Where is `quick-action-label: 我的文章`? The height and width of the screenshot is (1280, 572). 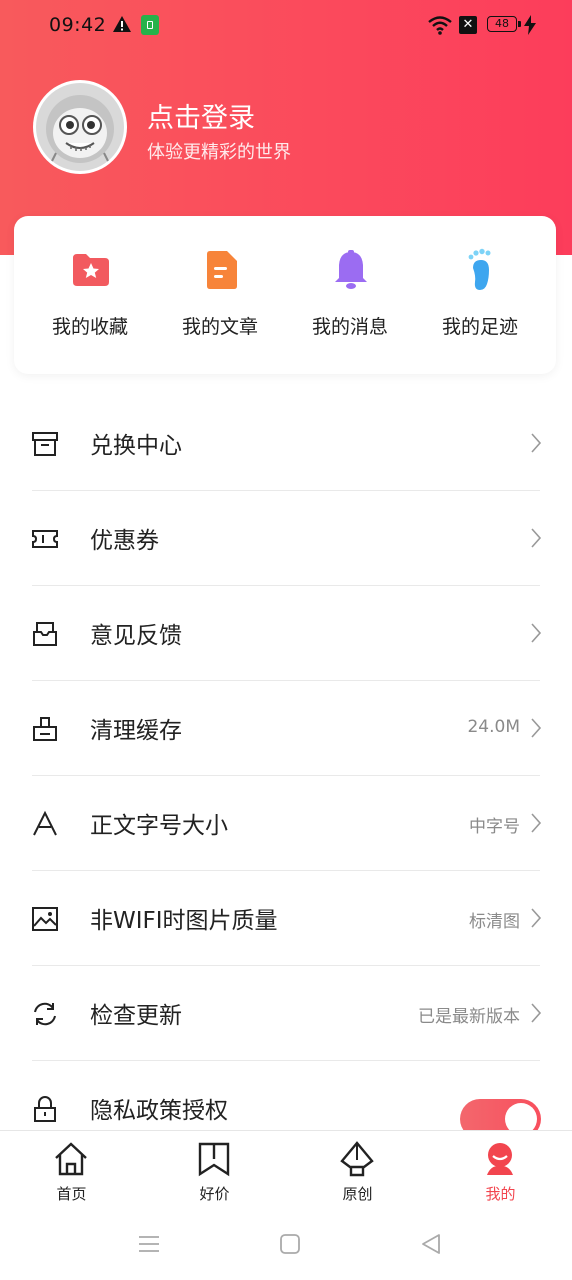 quick-action-label: 我的文章 is located at coordinates (219, 327).